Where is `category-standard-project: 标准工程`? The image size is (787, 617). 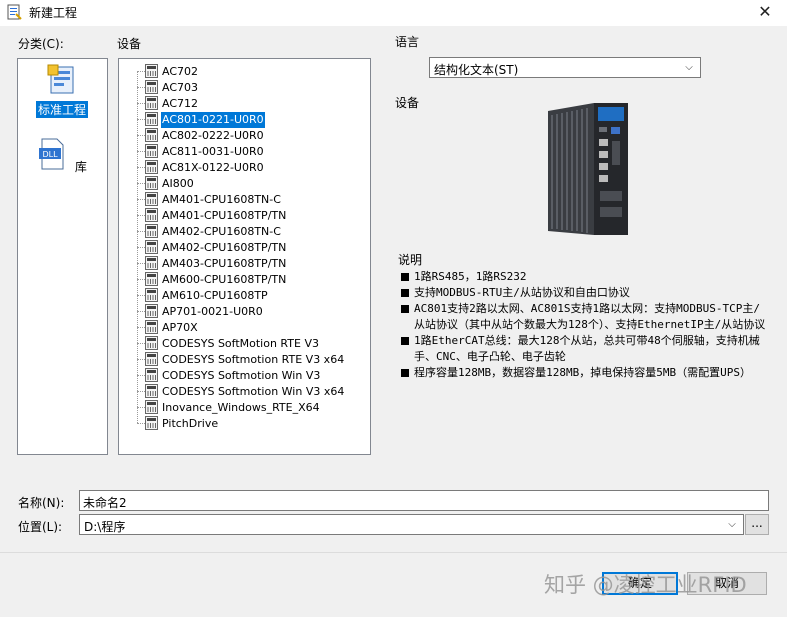 category-standard-project: 标准工程 is located at coordinates (62, 90).